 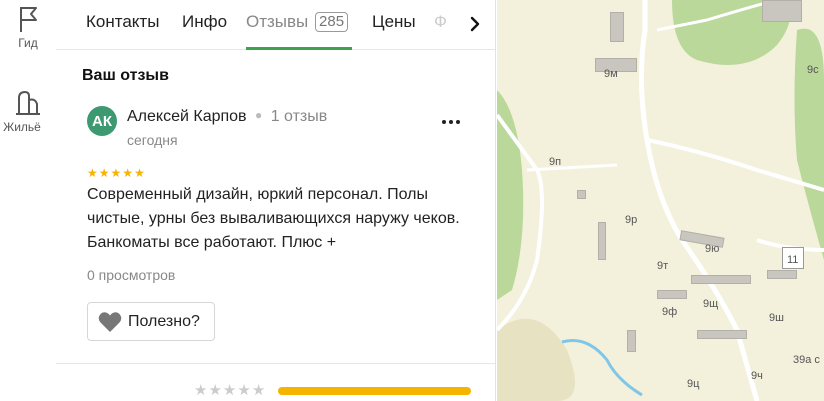 I want to click on tabs-next-button, so click(x=474, y=24).